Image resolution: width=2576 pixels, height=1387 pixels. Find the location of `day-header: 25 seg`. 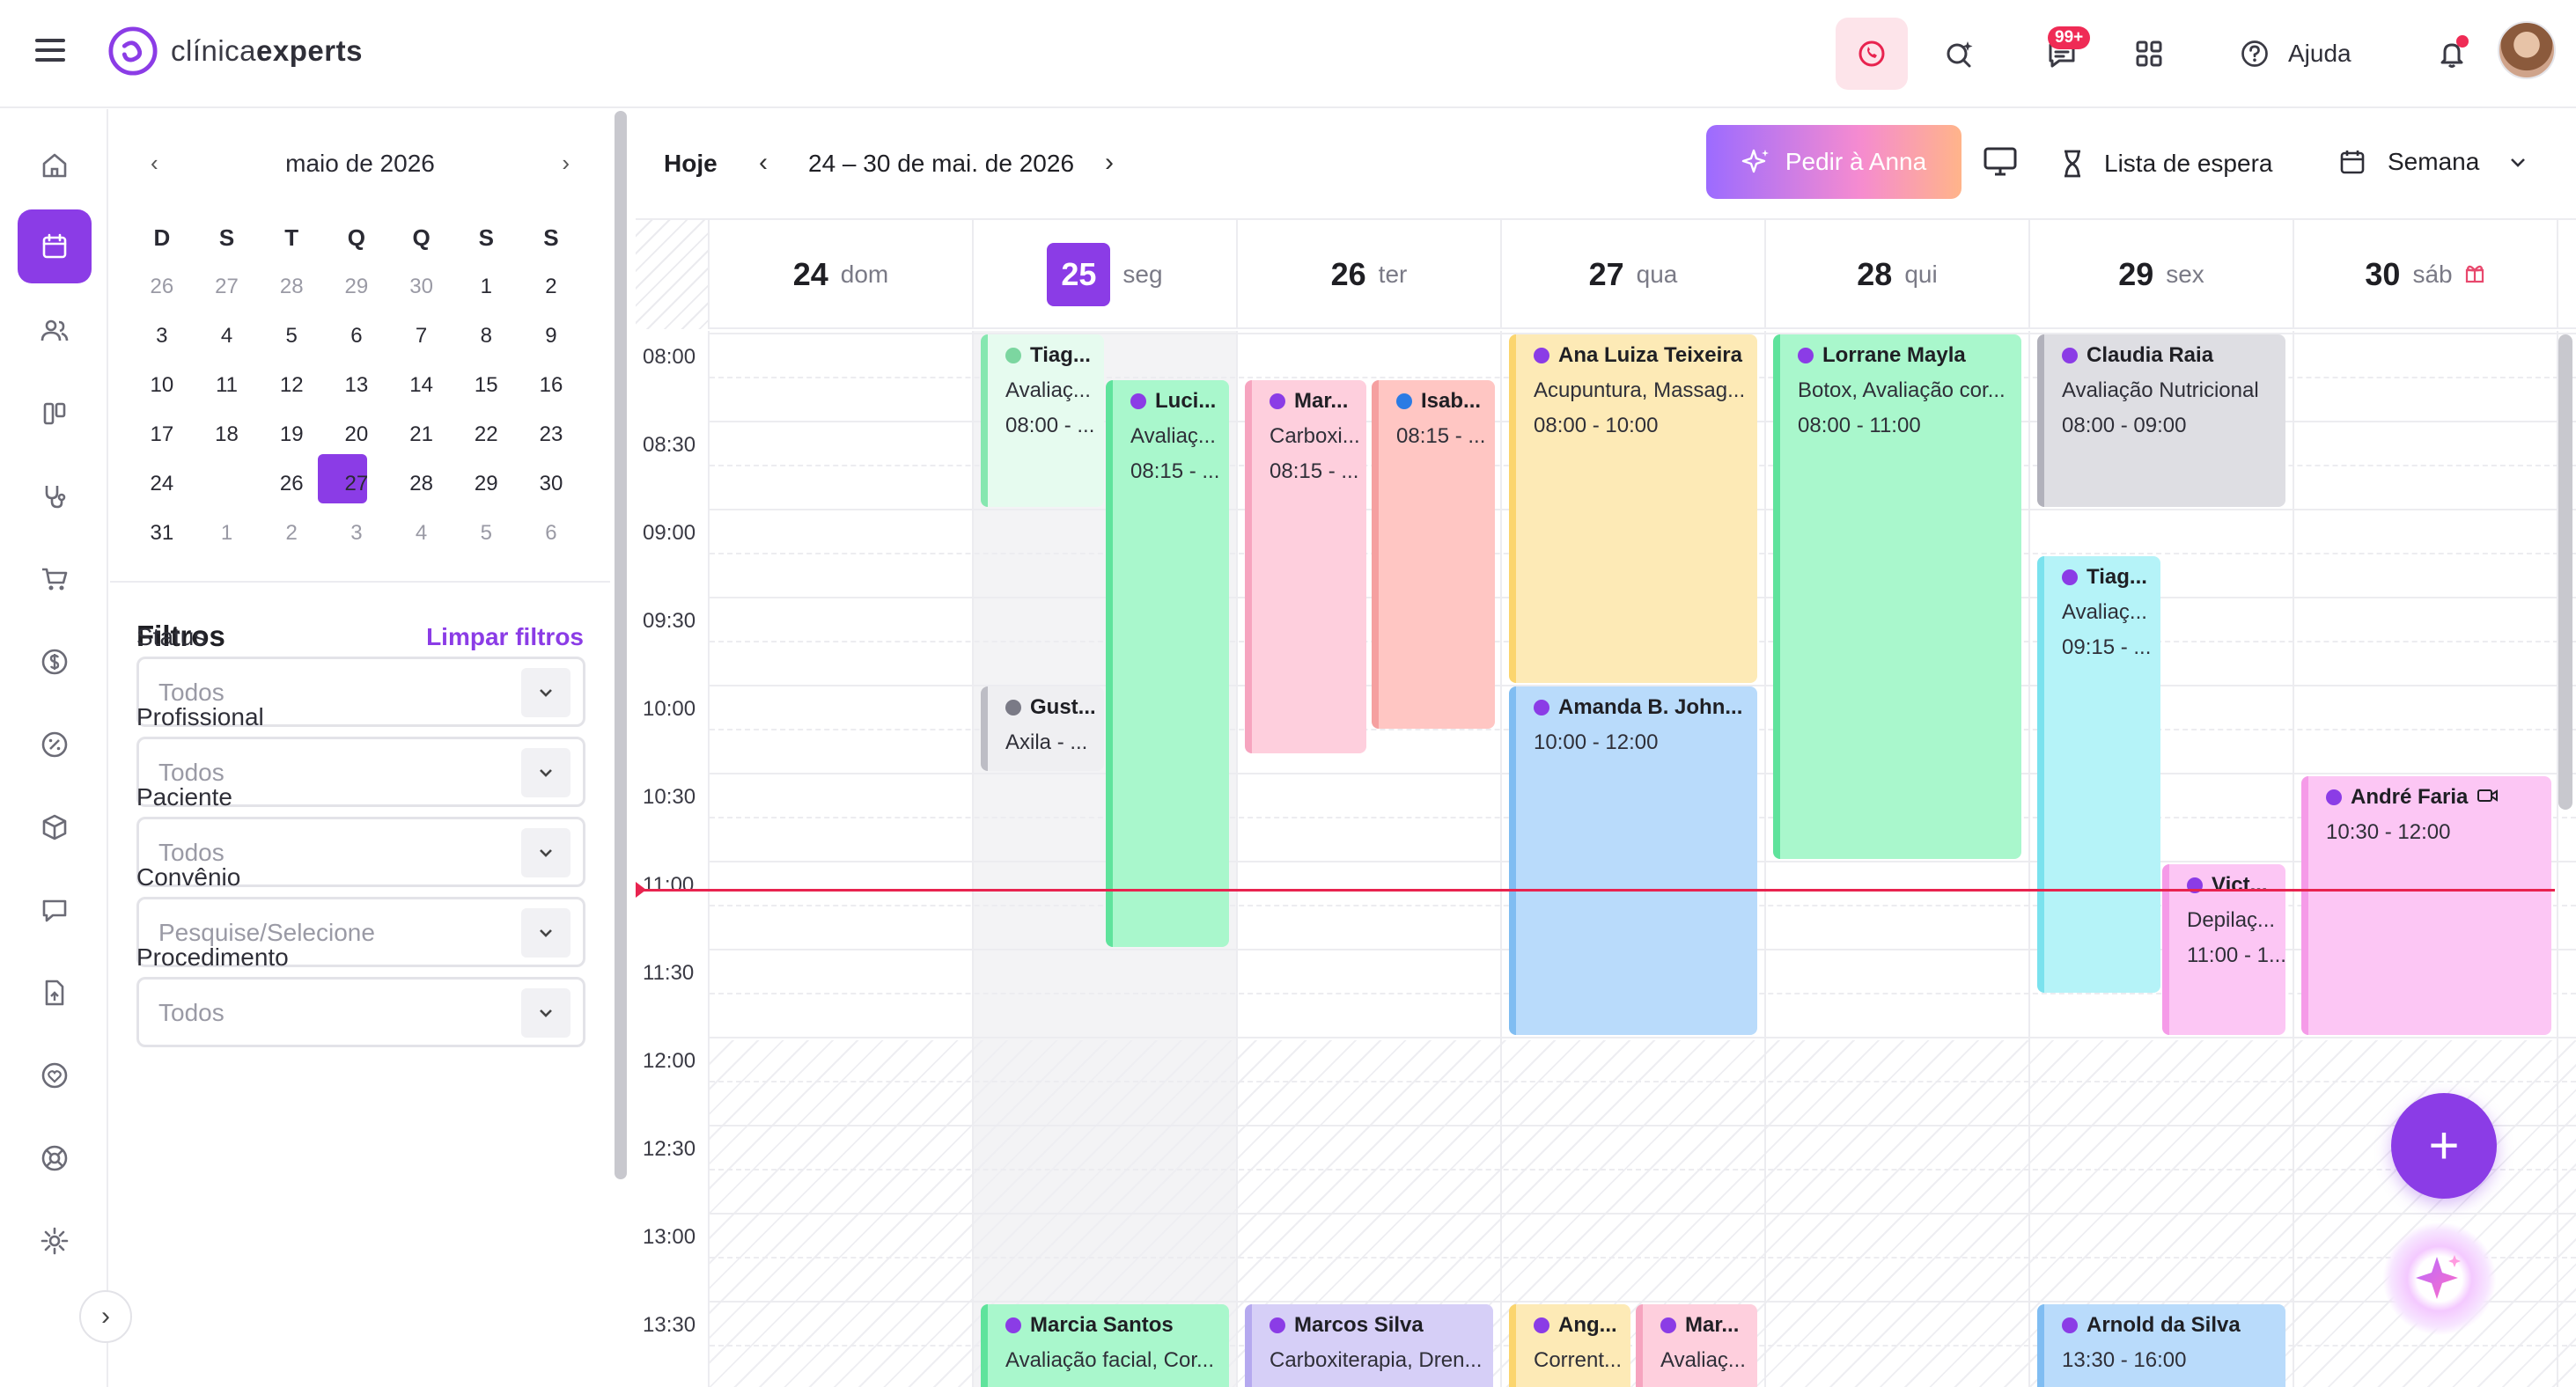

day-header: 25 seg is located at coordinates (1106, 274).